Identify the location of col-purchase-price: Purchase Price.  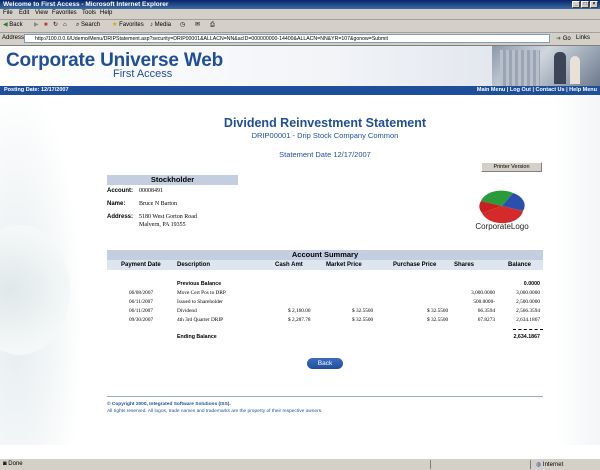
(415, 265).